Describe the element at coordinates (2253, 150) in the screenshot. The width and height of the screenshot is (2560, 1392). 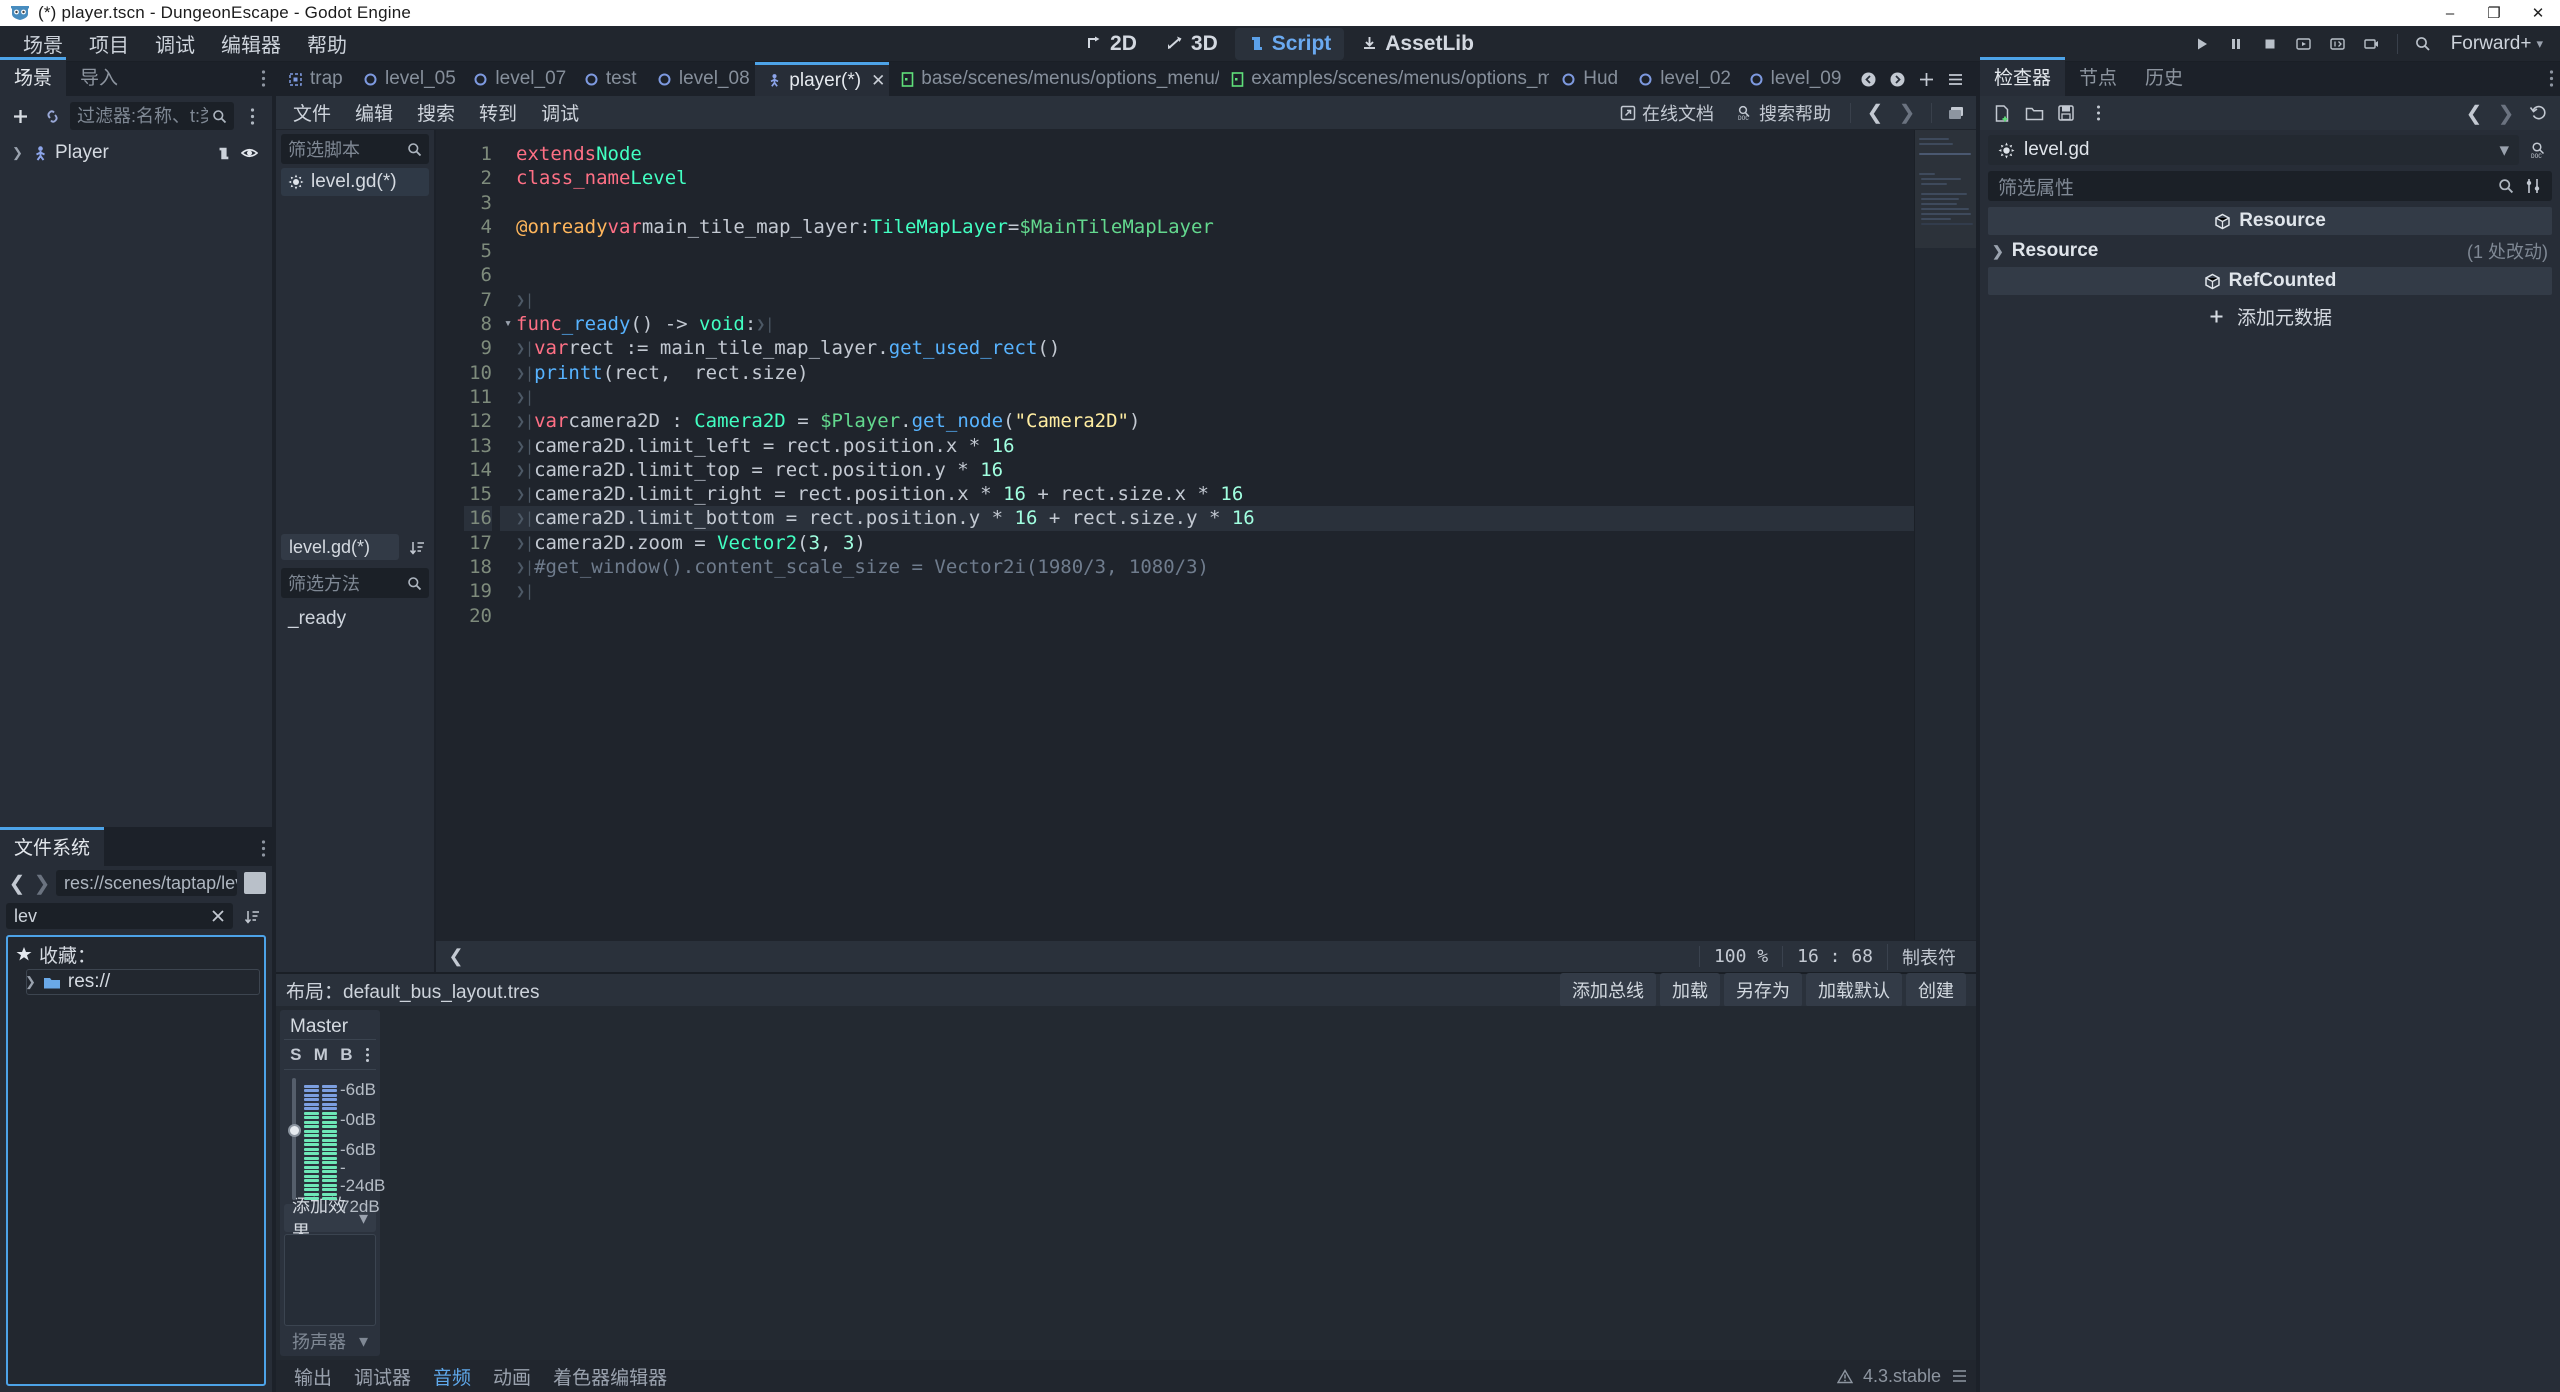
I see `inspector-object-field: level.gd ▾` at that location.